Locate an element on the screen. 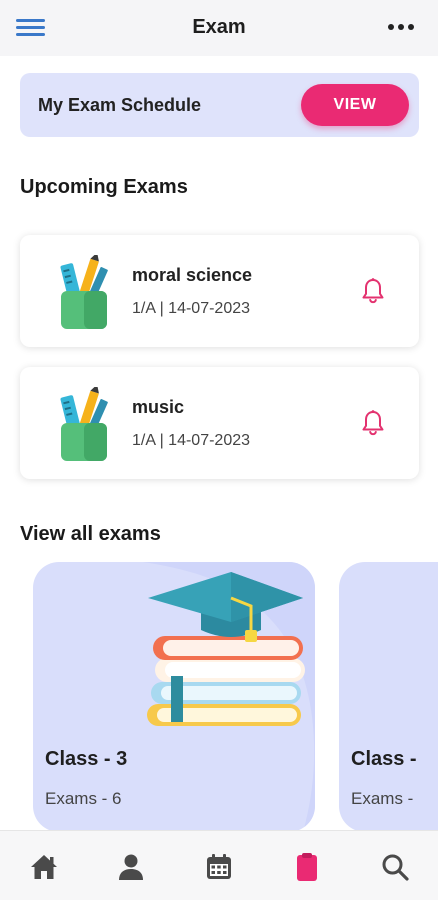 The height and width of the screenshot is (900, 438). view-all-exams-heading: View all exams is located at coordinates (90, 534).